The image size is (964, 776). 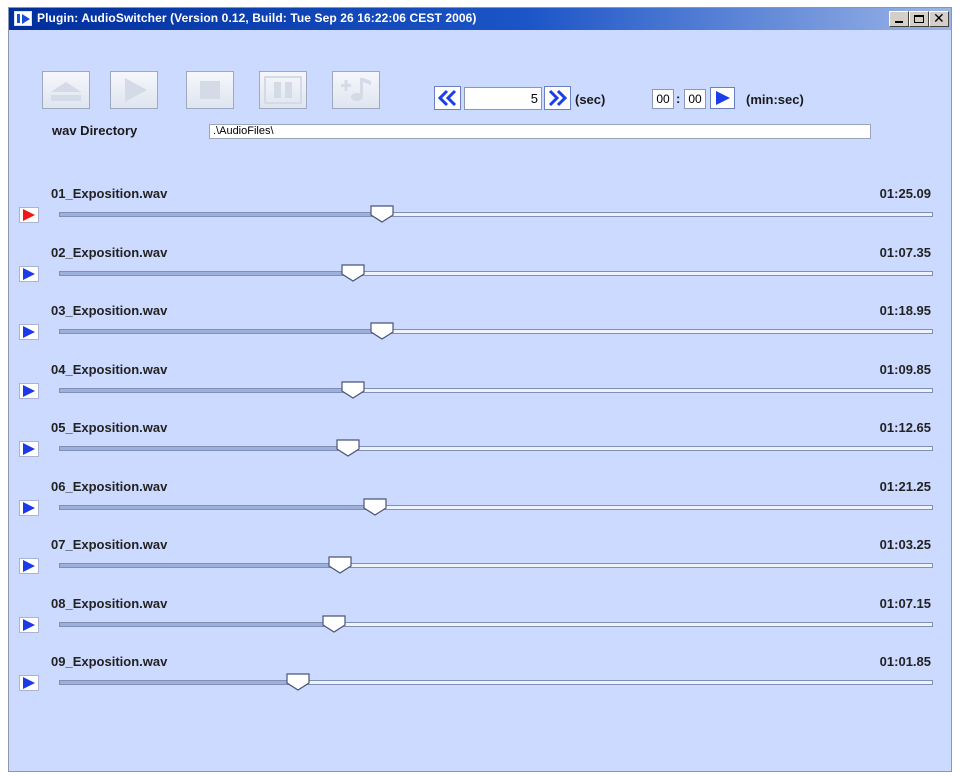 What do you see at coordinates (109, 603) in the screenshot?
I see `track-name: 08_Exposition.wav` at bounding box center [109, 603].